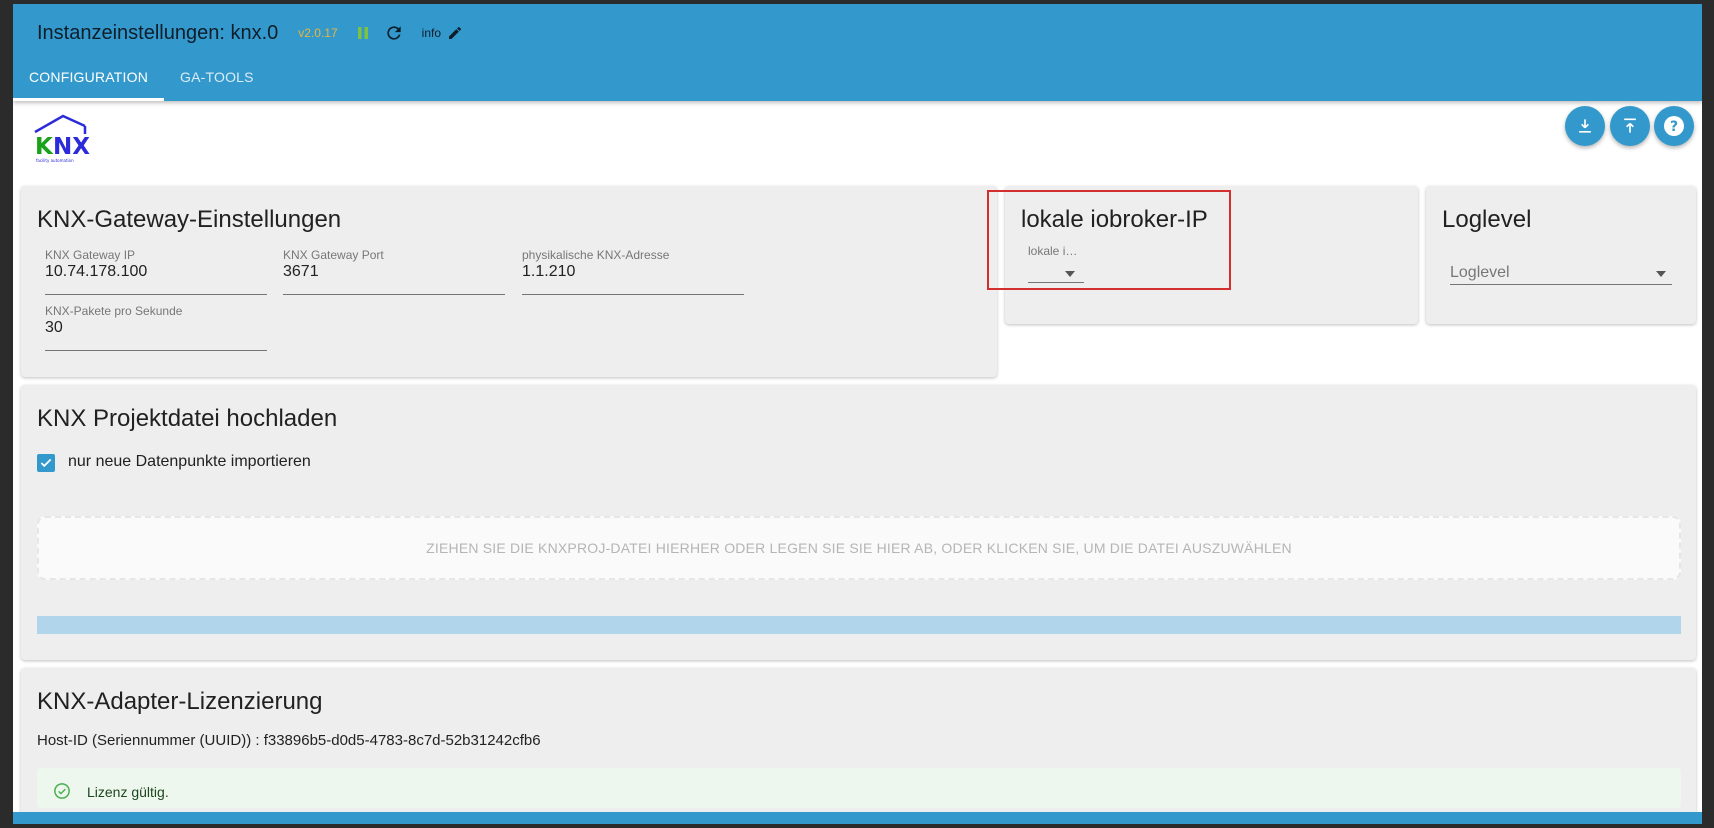 This screenshot has height=828, width=1714. Describe the element at coordinates (633, 271) in the screenshot. I see `physical-address-field: physikalische KNX-Adresse 1.1.210` at that location.